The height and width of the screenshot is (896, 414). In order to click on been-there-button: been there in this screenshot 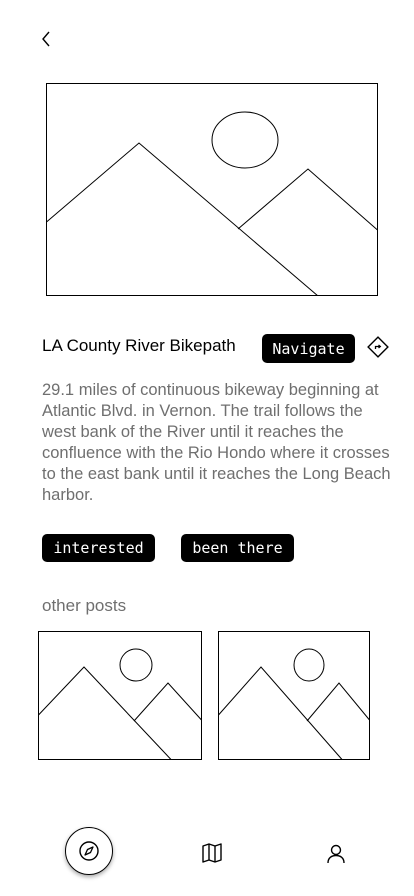, I will do `click(237, 548)`.